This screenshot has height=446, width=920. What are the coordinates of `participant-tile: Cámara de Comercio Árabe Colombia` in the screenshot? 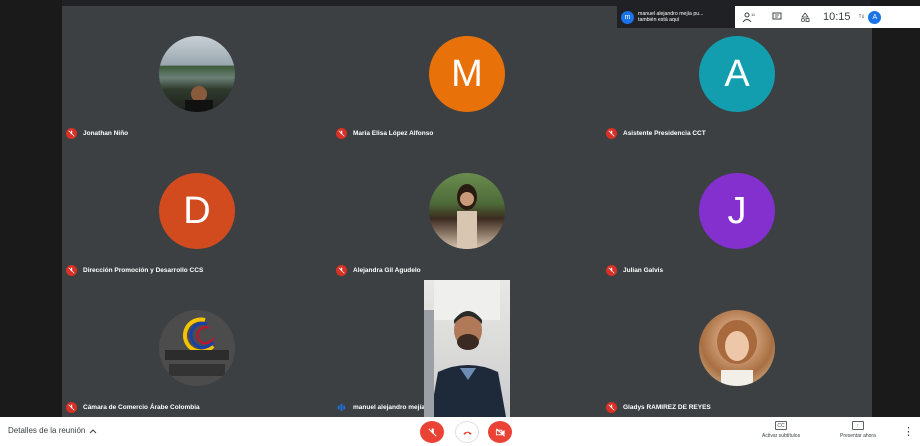 It's located at (197, 348).